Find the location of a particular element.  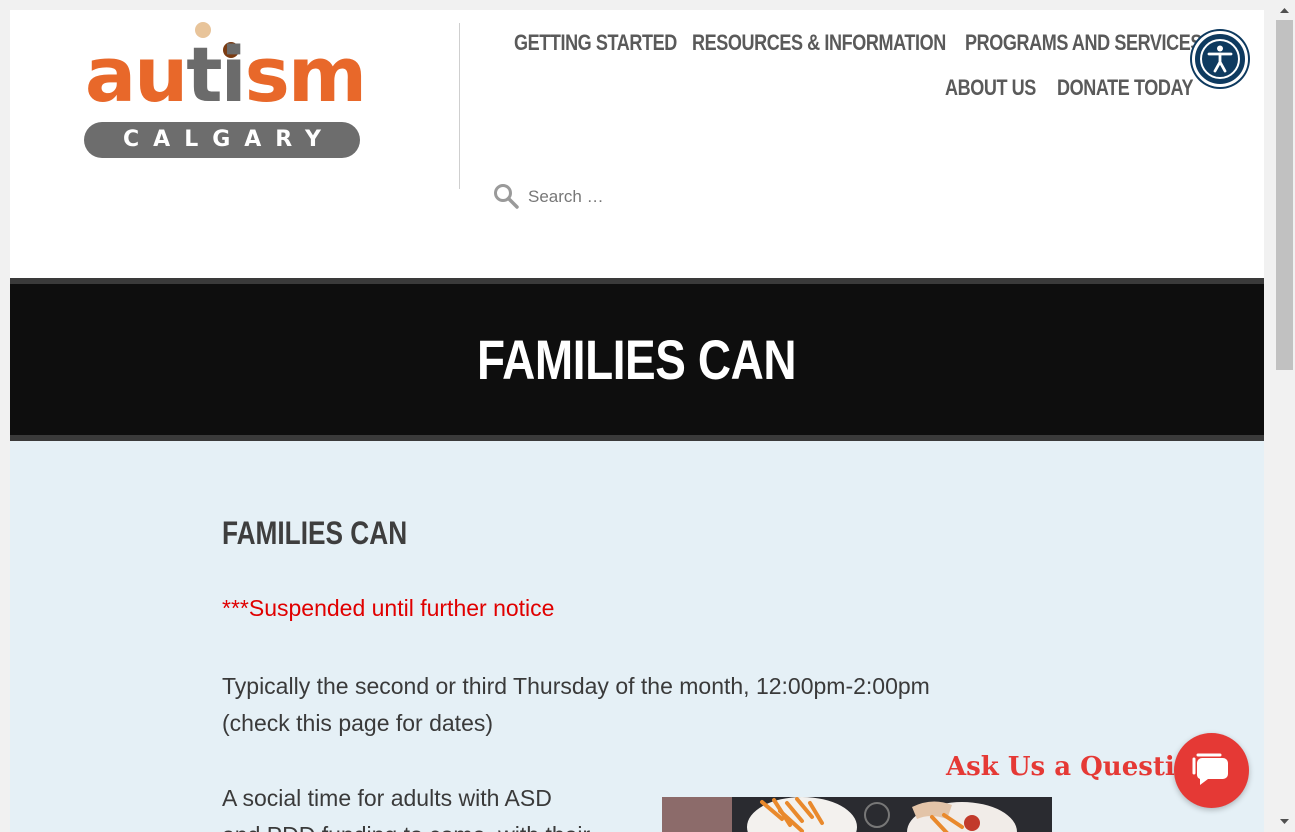

suspended-notice: ***Suspended until further notice is located at coordinates (388, 608).